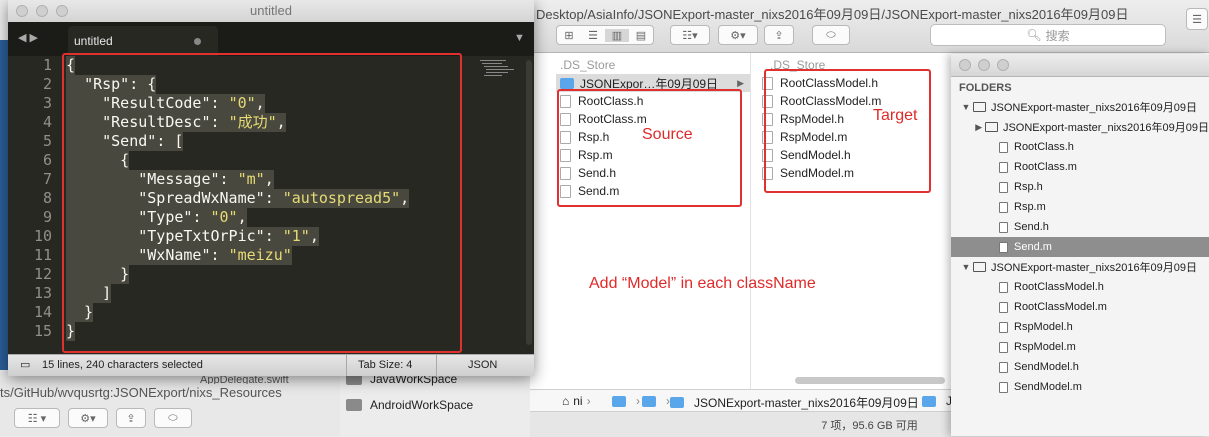 This screenshot has width=1209, height=437. Describe the element at coordinates (847, 131) in the screenshot. I see `annotation-box-target` at that location.